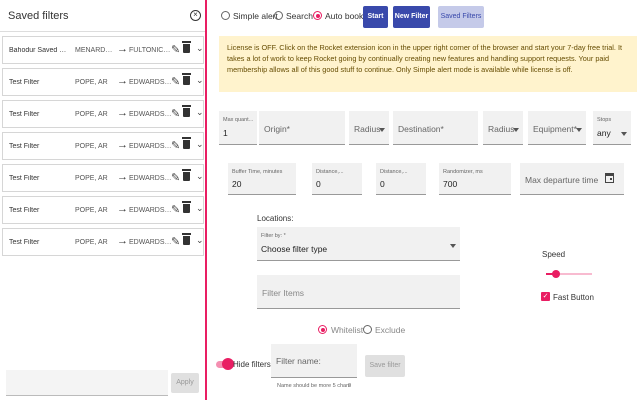 This screenshot has height=400, width=640. I want to click on filter-items-placeholder: Filter Items, so click(283, 293).